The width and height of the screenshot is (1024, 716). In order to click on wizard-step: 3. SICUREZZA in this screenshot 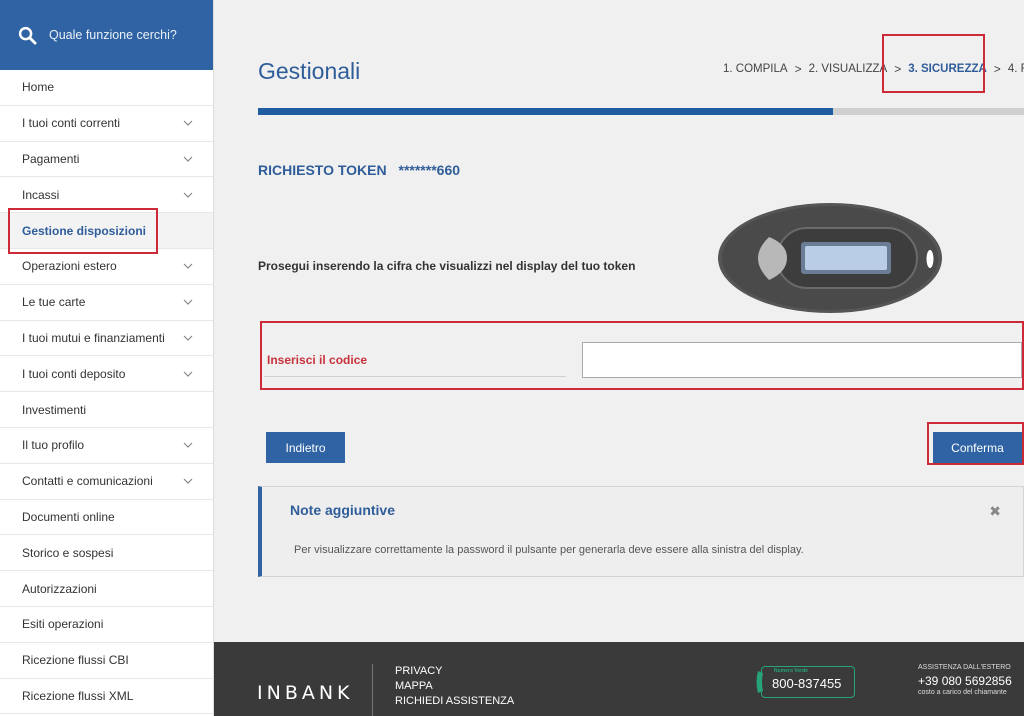, I will do `click(947, 69)`.